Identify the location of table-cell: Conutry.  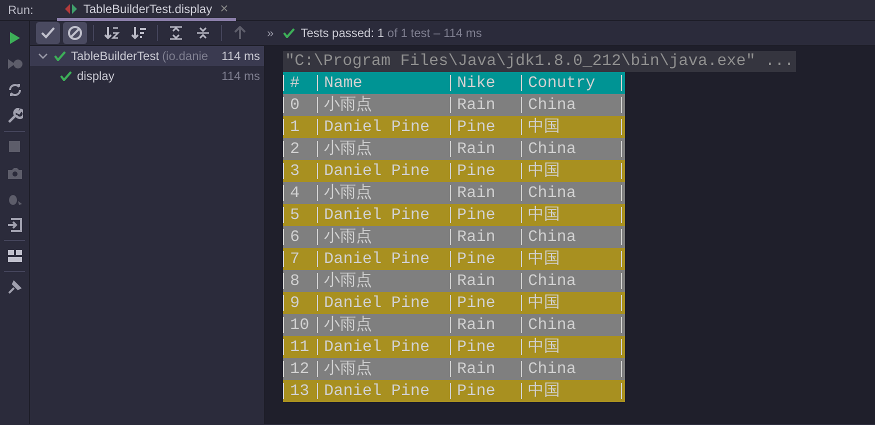
(571, 83).